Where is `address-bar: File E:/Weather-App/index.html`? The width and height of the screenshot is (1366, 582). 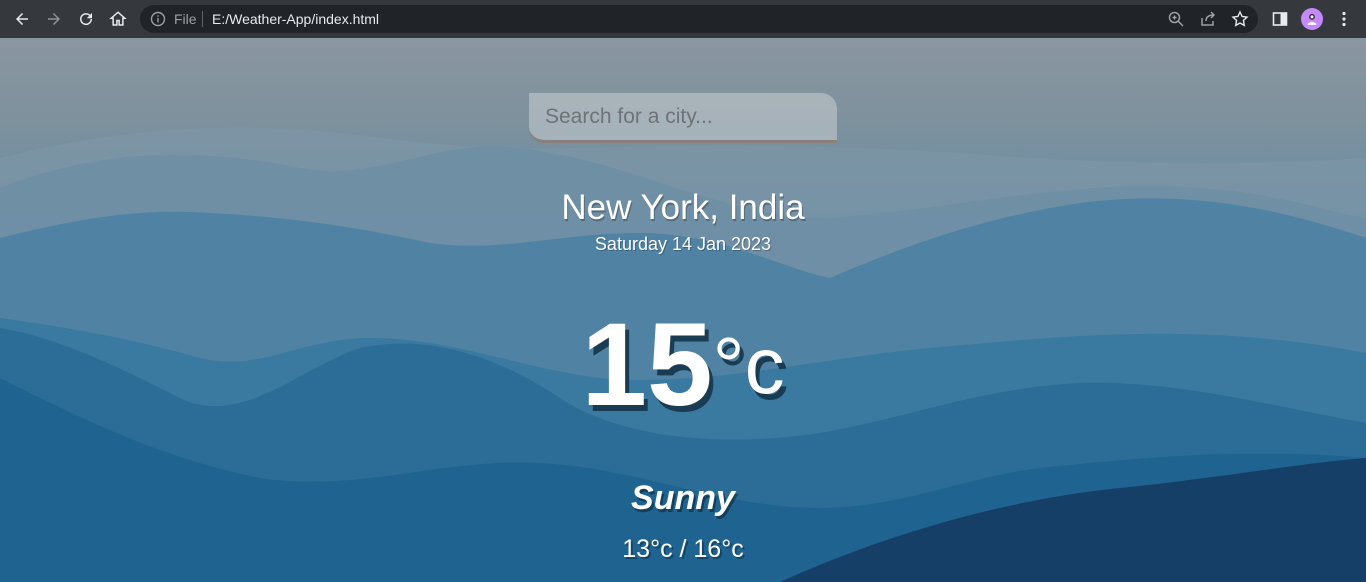
address-bar: File E:/Weather-App/index.html is located at coordinates (699, 19).